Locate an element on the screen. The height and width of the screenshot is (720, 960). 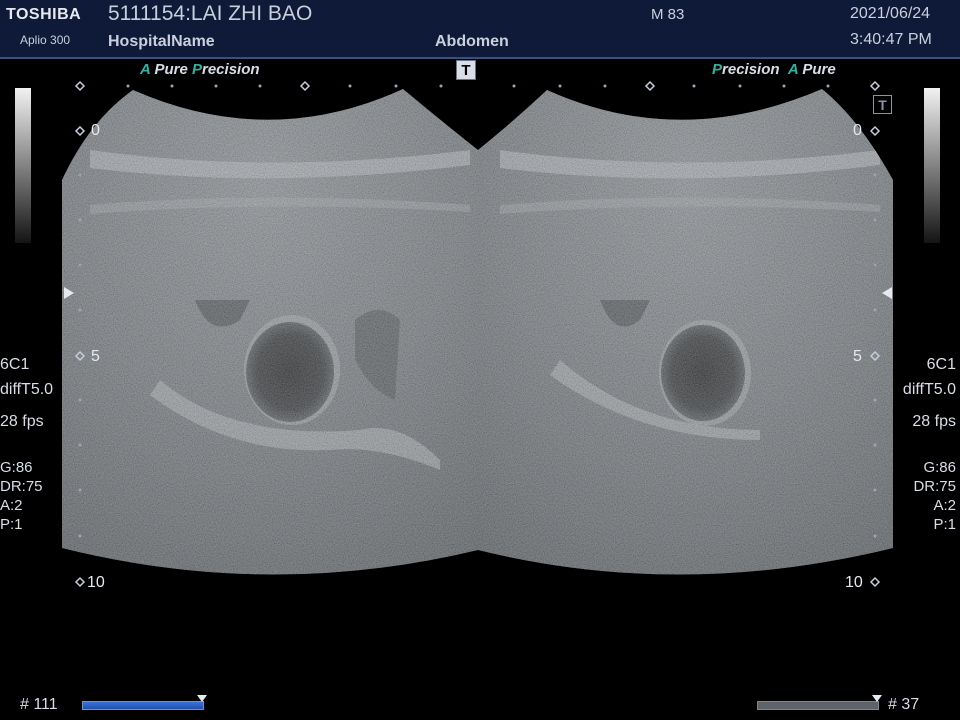
scan-params-left: 6C1 diffT5.0 28 fps is located at coordinates (26, 393).